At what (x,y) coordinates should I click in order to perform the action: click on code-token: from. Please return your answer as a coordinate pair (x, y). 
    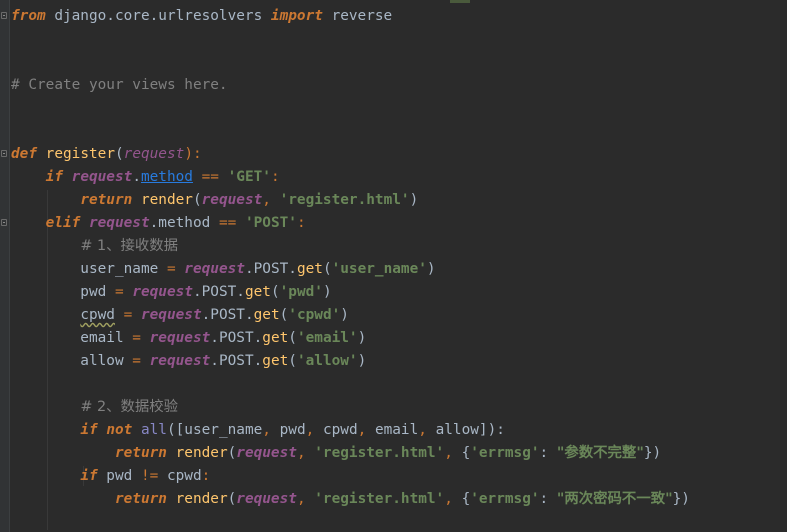
    Looking at the image, I should click on (28, 16).